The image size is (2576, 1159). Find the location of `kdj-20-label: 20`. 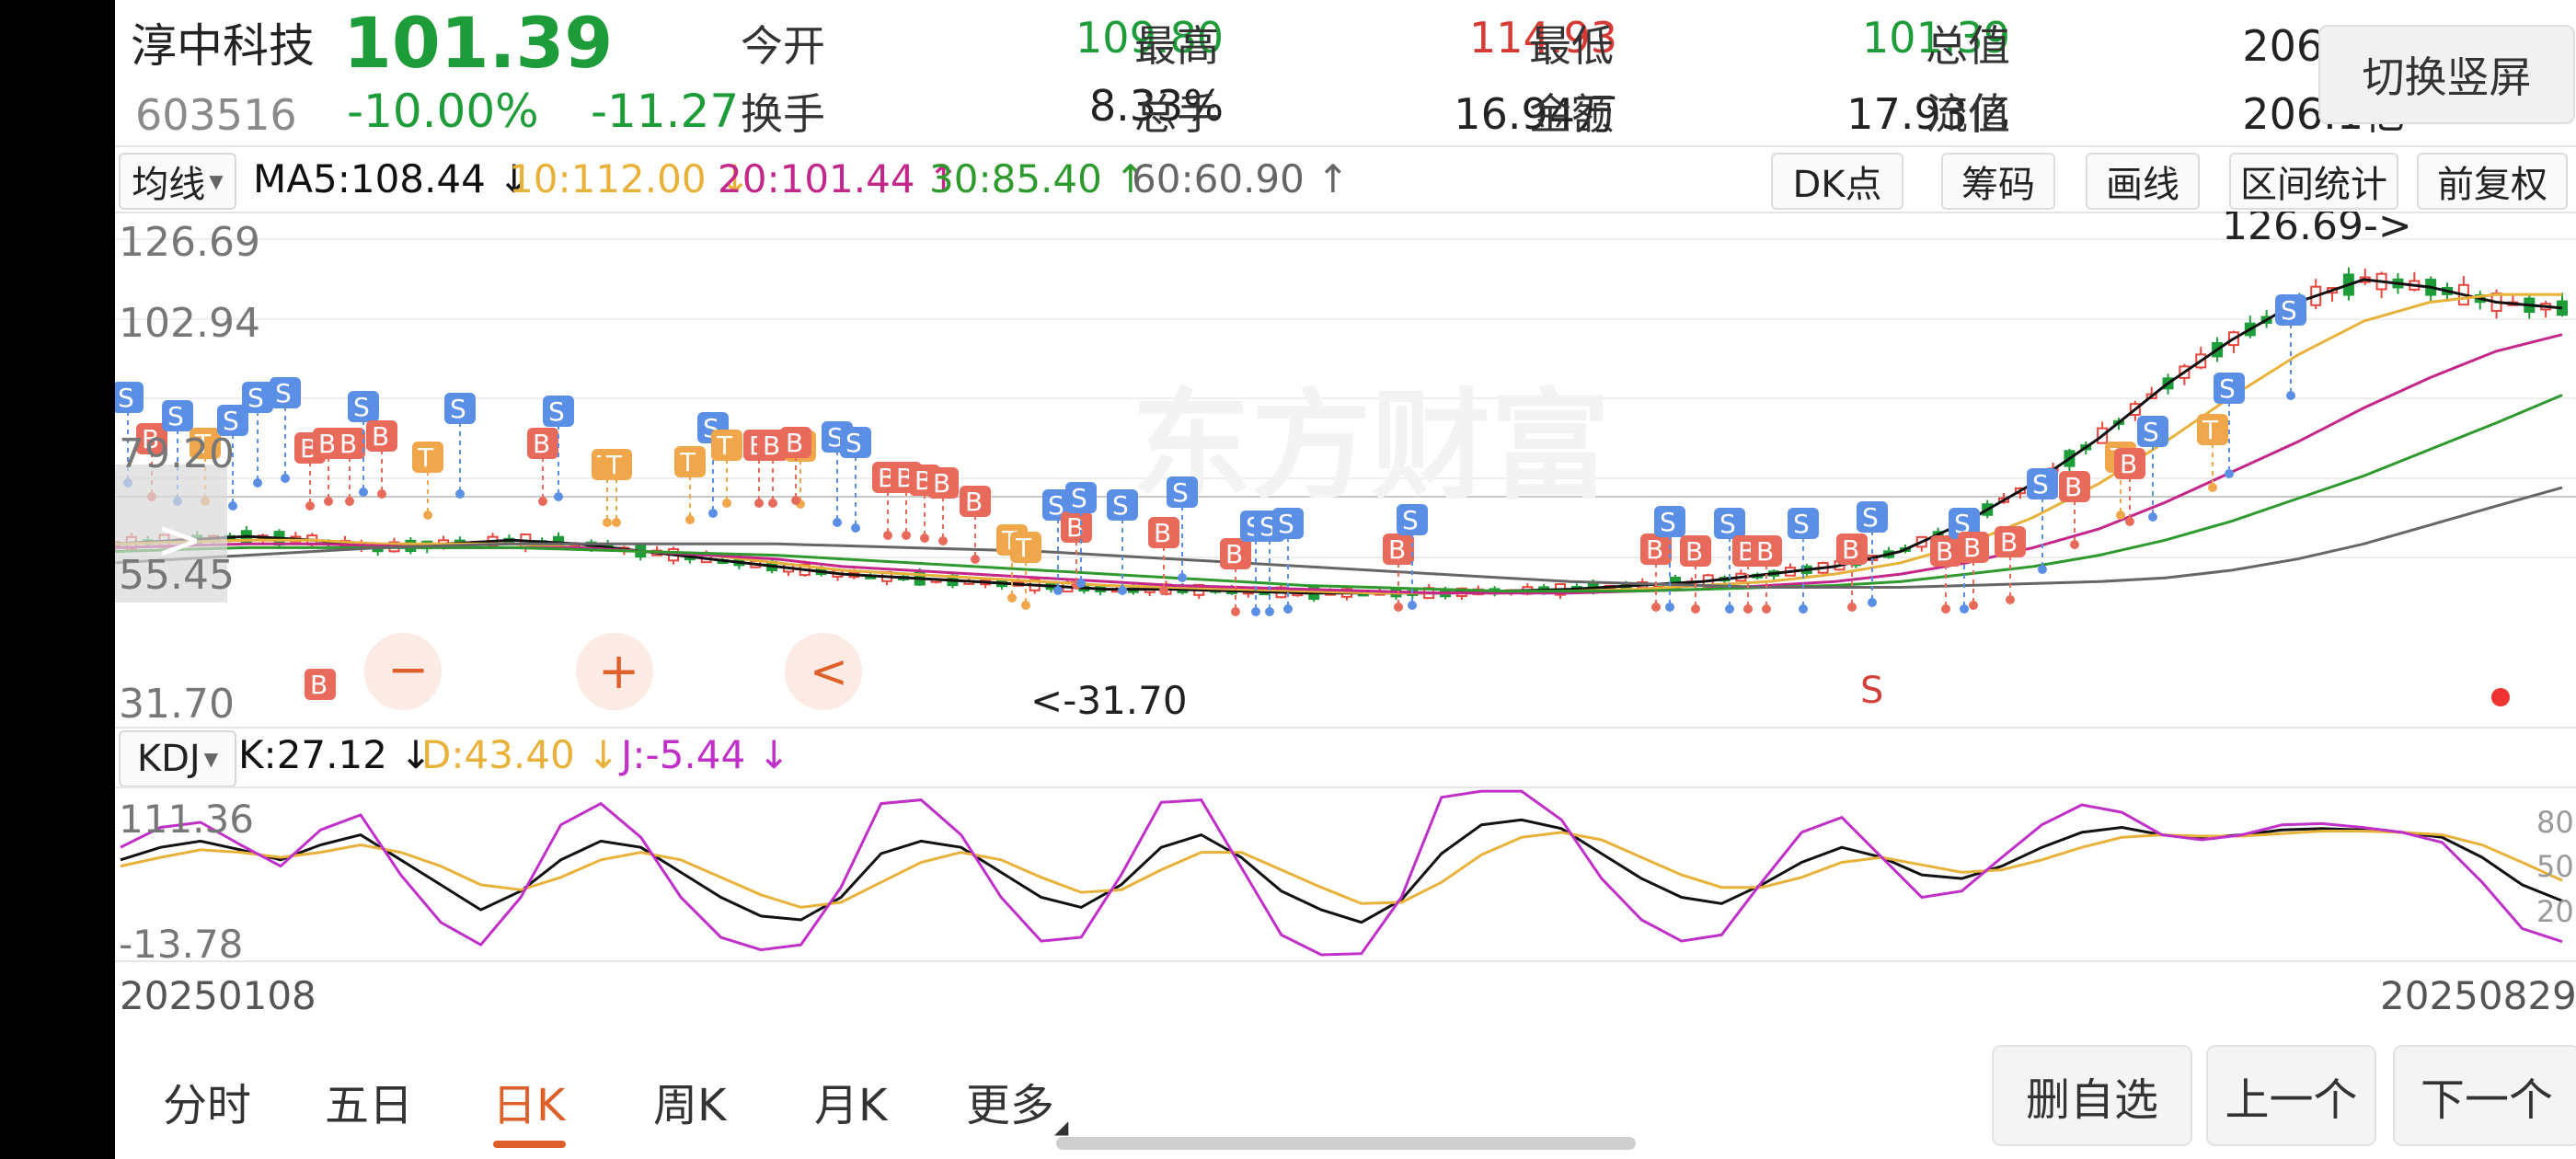

kdj-20-label: 20 is located at coordinates (2555, 911).